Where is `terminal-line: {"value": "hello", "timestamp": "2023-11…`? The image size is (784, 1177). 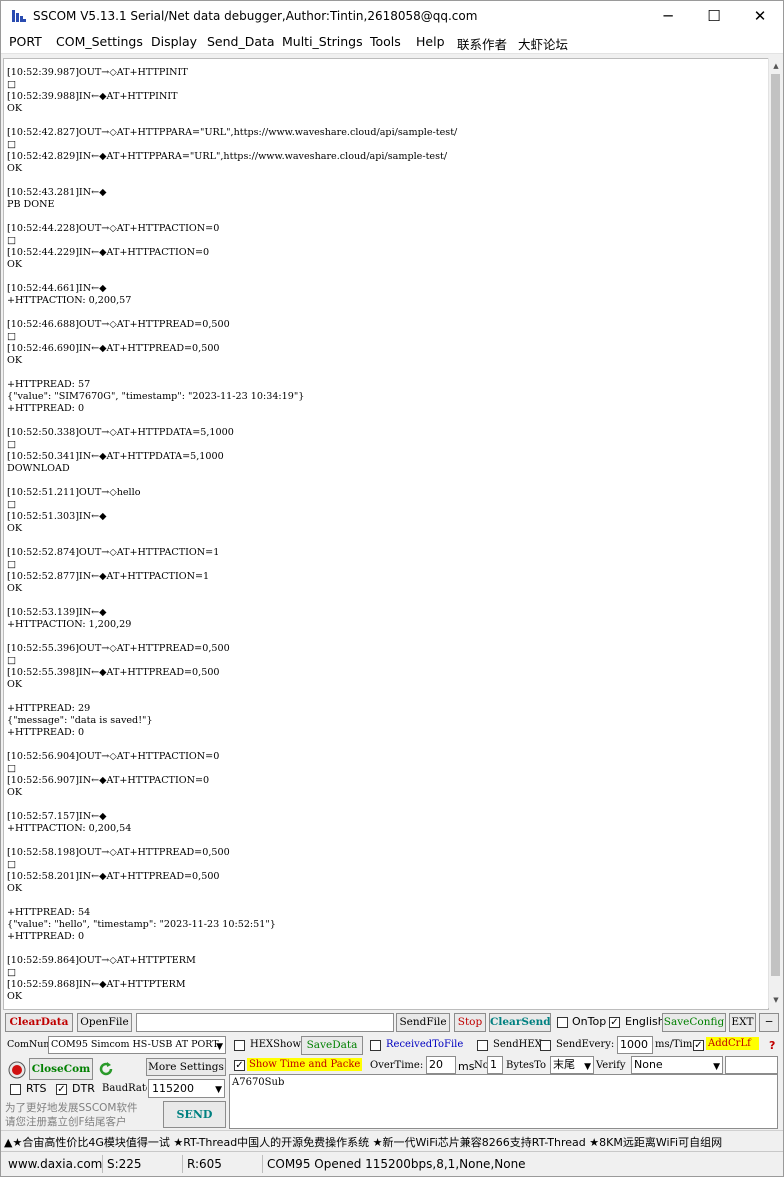
terminal-line: {"value": "hello", "timestamp": "2023-11… is located at coordinates (141, 924).